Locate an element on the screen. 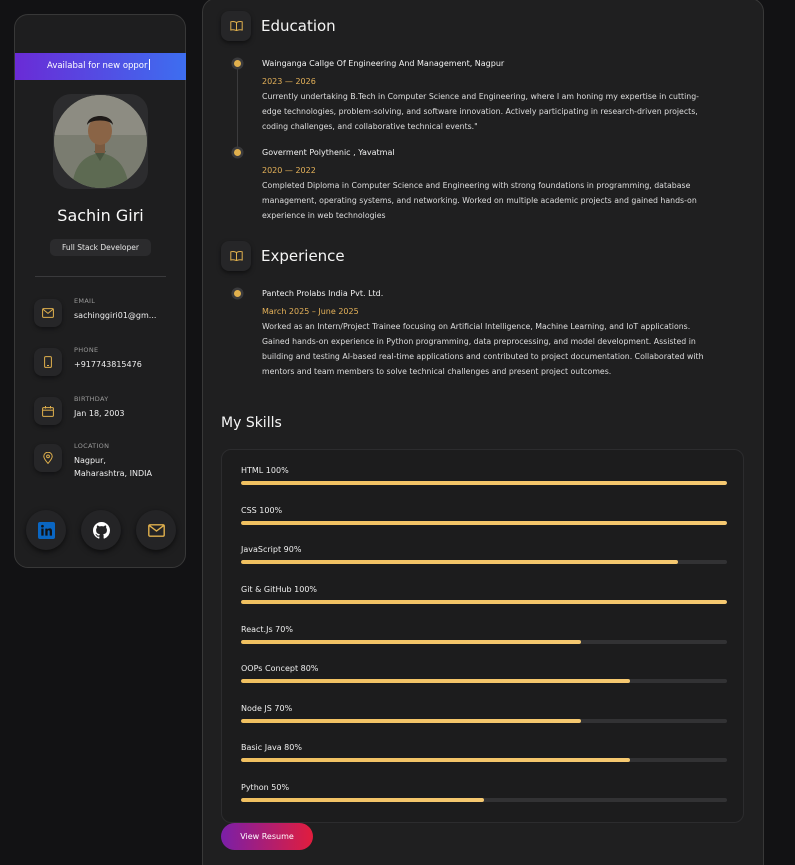 Image resolution: width=795 pixels, height=865 pixels. contact-value: Jan 18, 2003 is located at coordinates (99, 413).